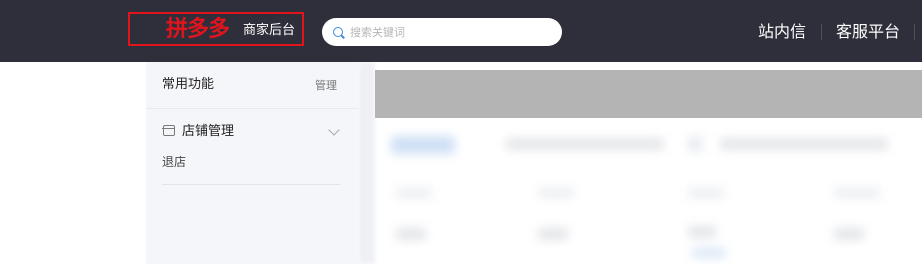 This screenshot has width=922, height=264. Describe the element at coordinates (208, 132) in the screenshot. I see `sidebar-group-shop-management: 店铺管理` at that location.